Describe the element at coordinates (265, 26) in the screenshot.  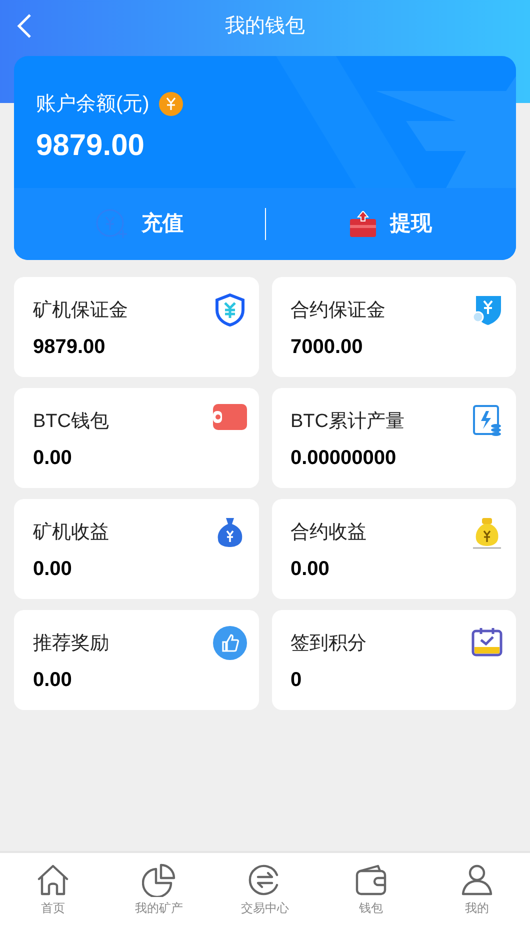
I see `page-title: 我的钱包` at that location.